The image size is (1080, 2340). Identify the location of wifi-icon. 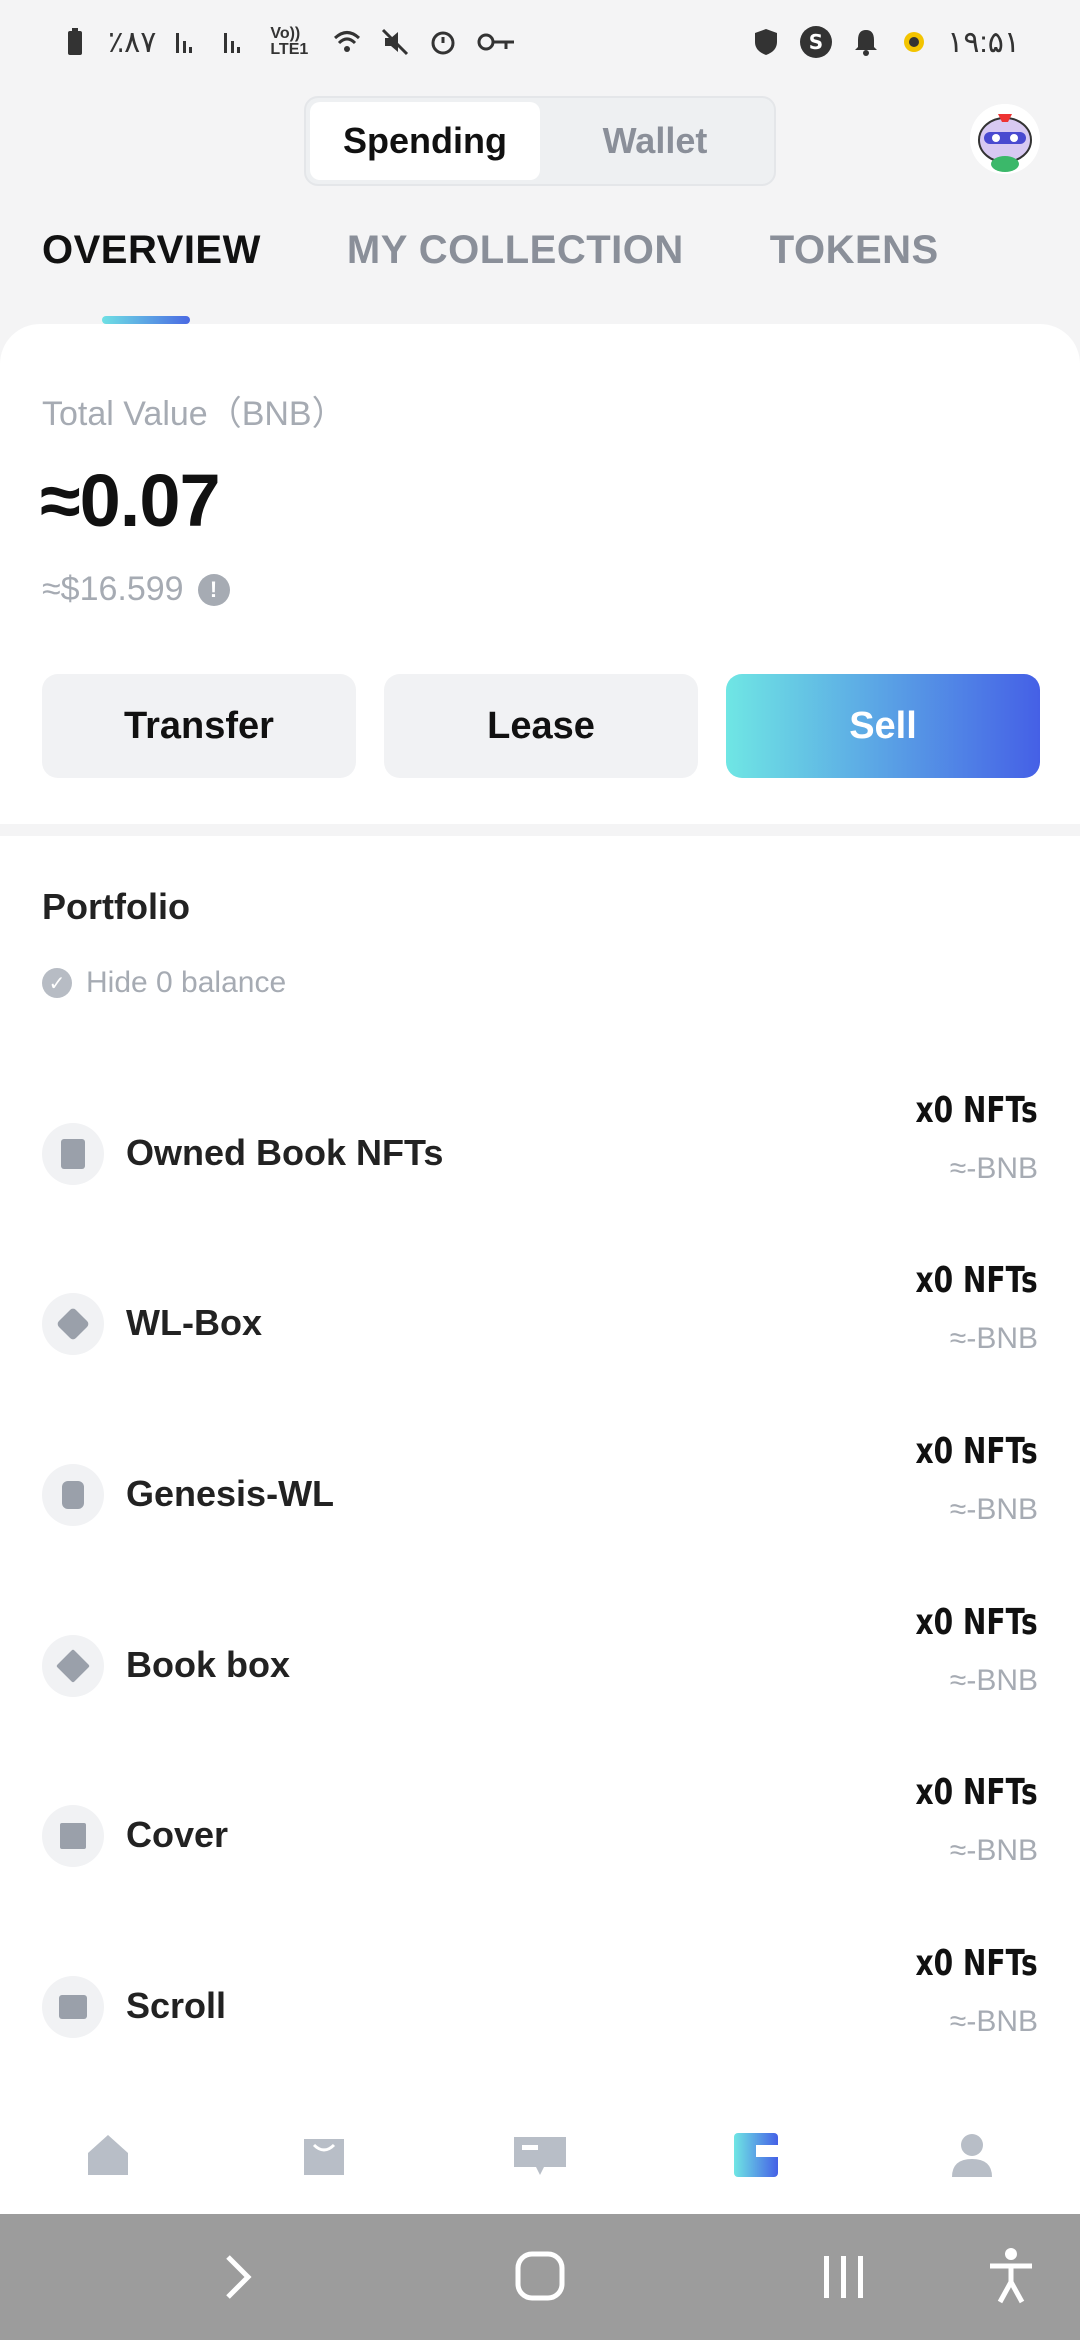
(347, 41).